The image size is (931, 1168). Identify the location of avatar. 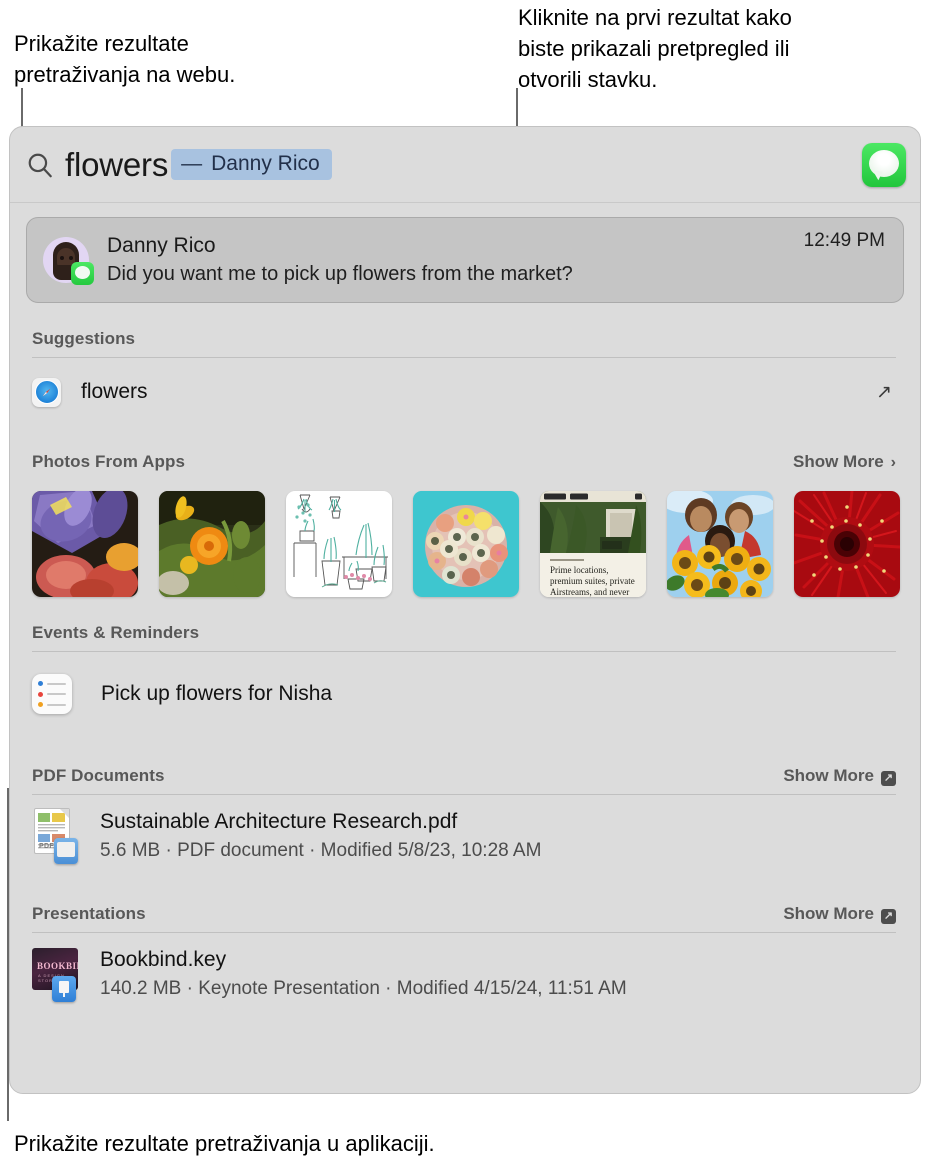
(68, 261).